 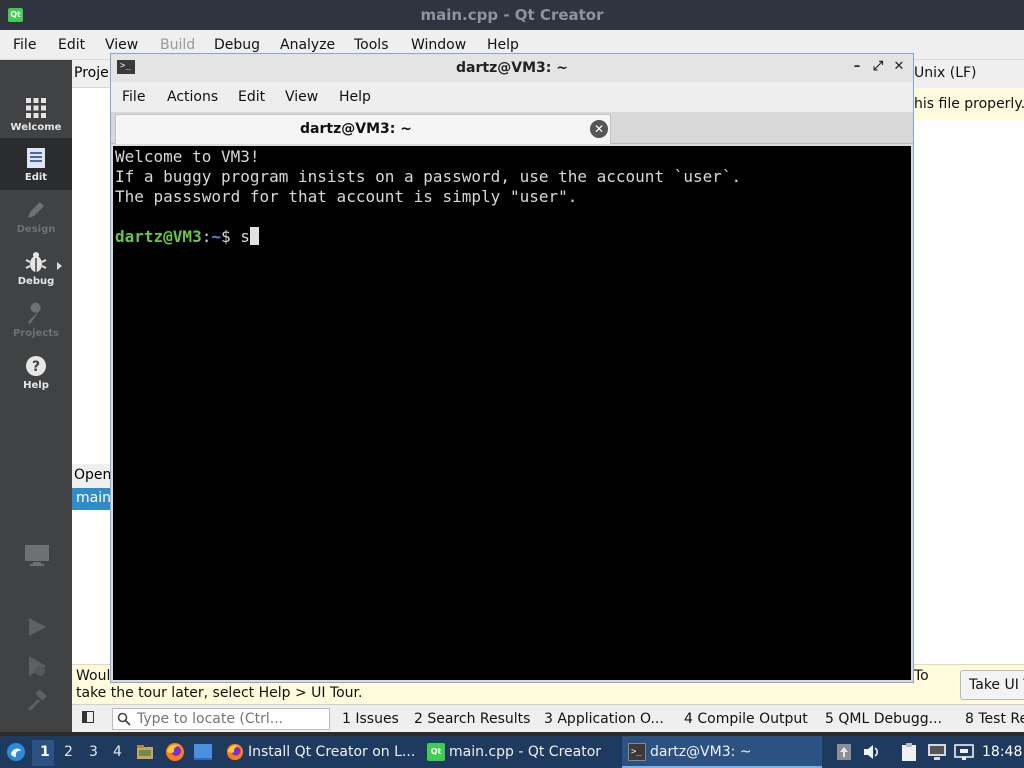 What do you see at coordinates (45, 752) in the screenshot?
I see `workspace-1: 1` at bounding box center [45, 752].